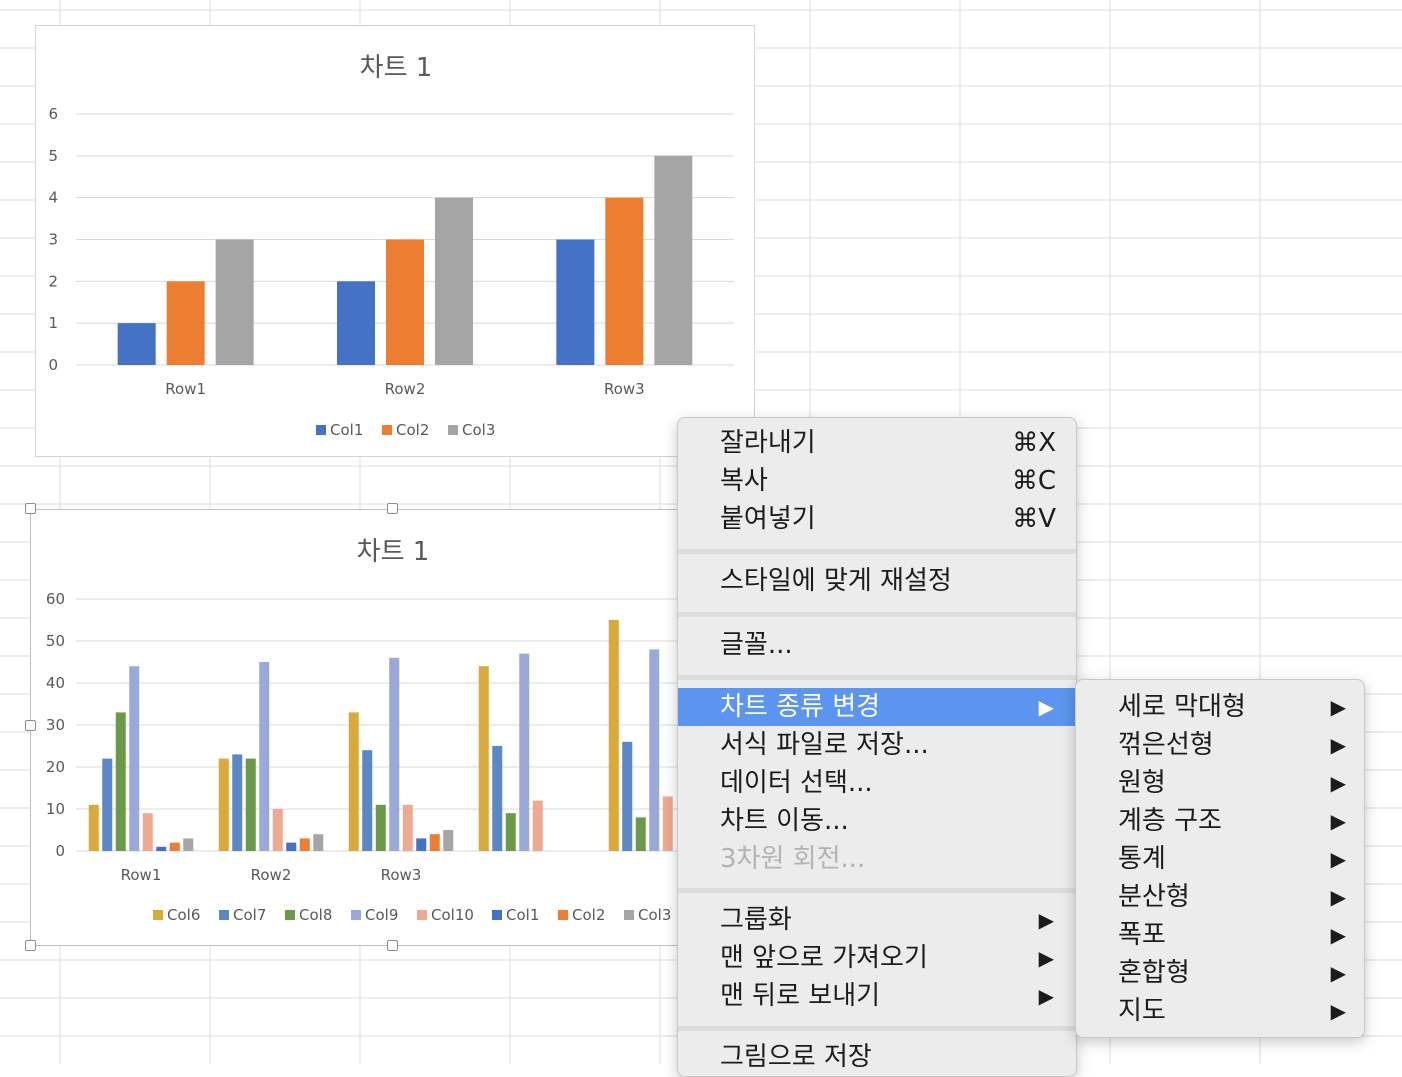  I want to click on bar-col9-cat5, so click(654, 750).